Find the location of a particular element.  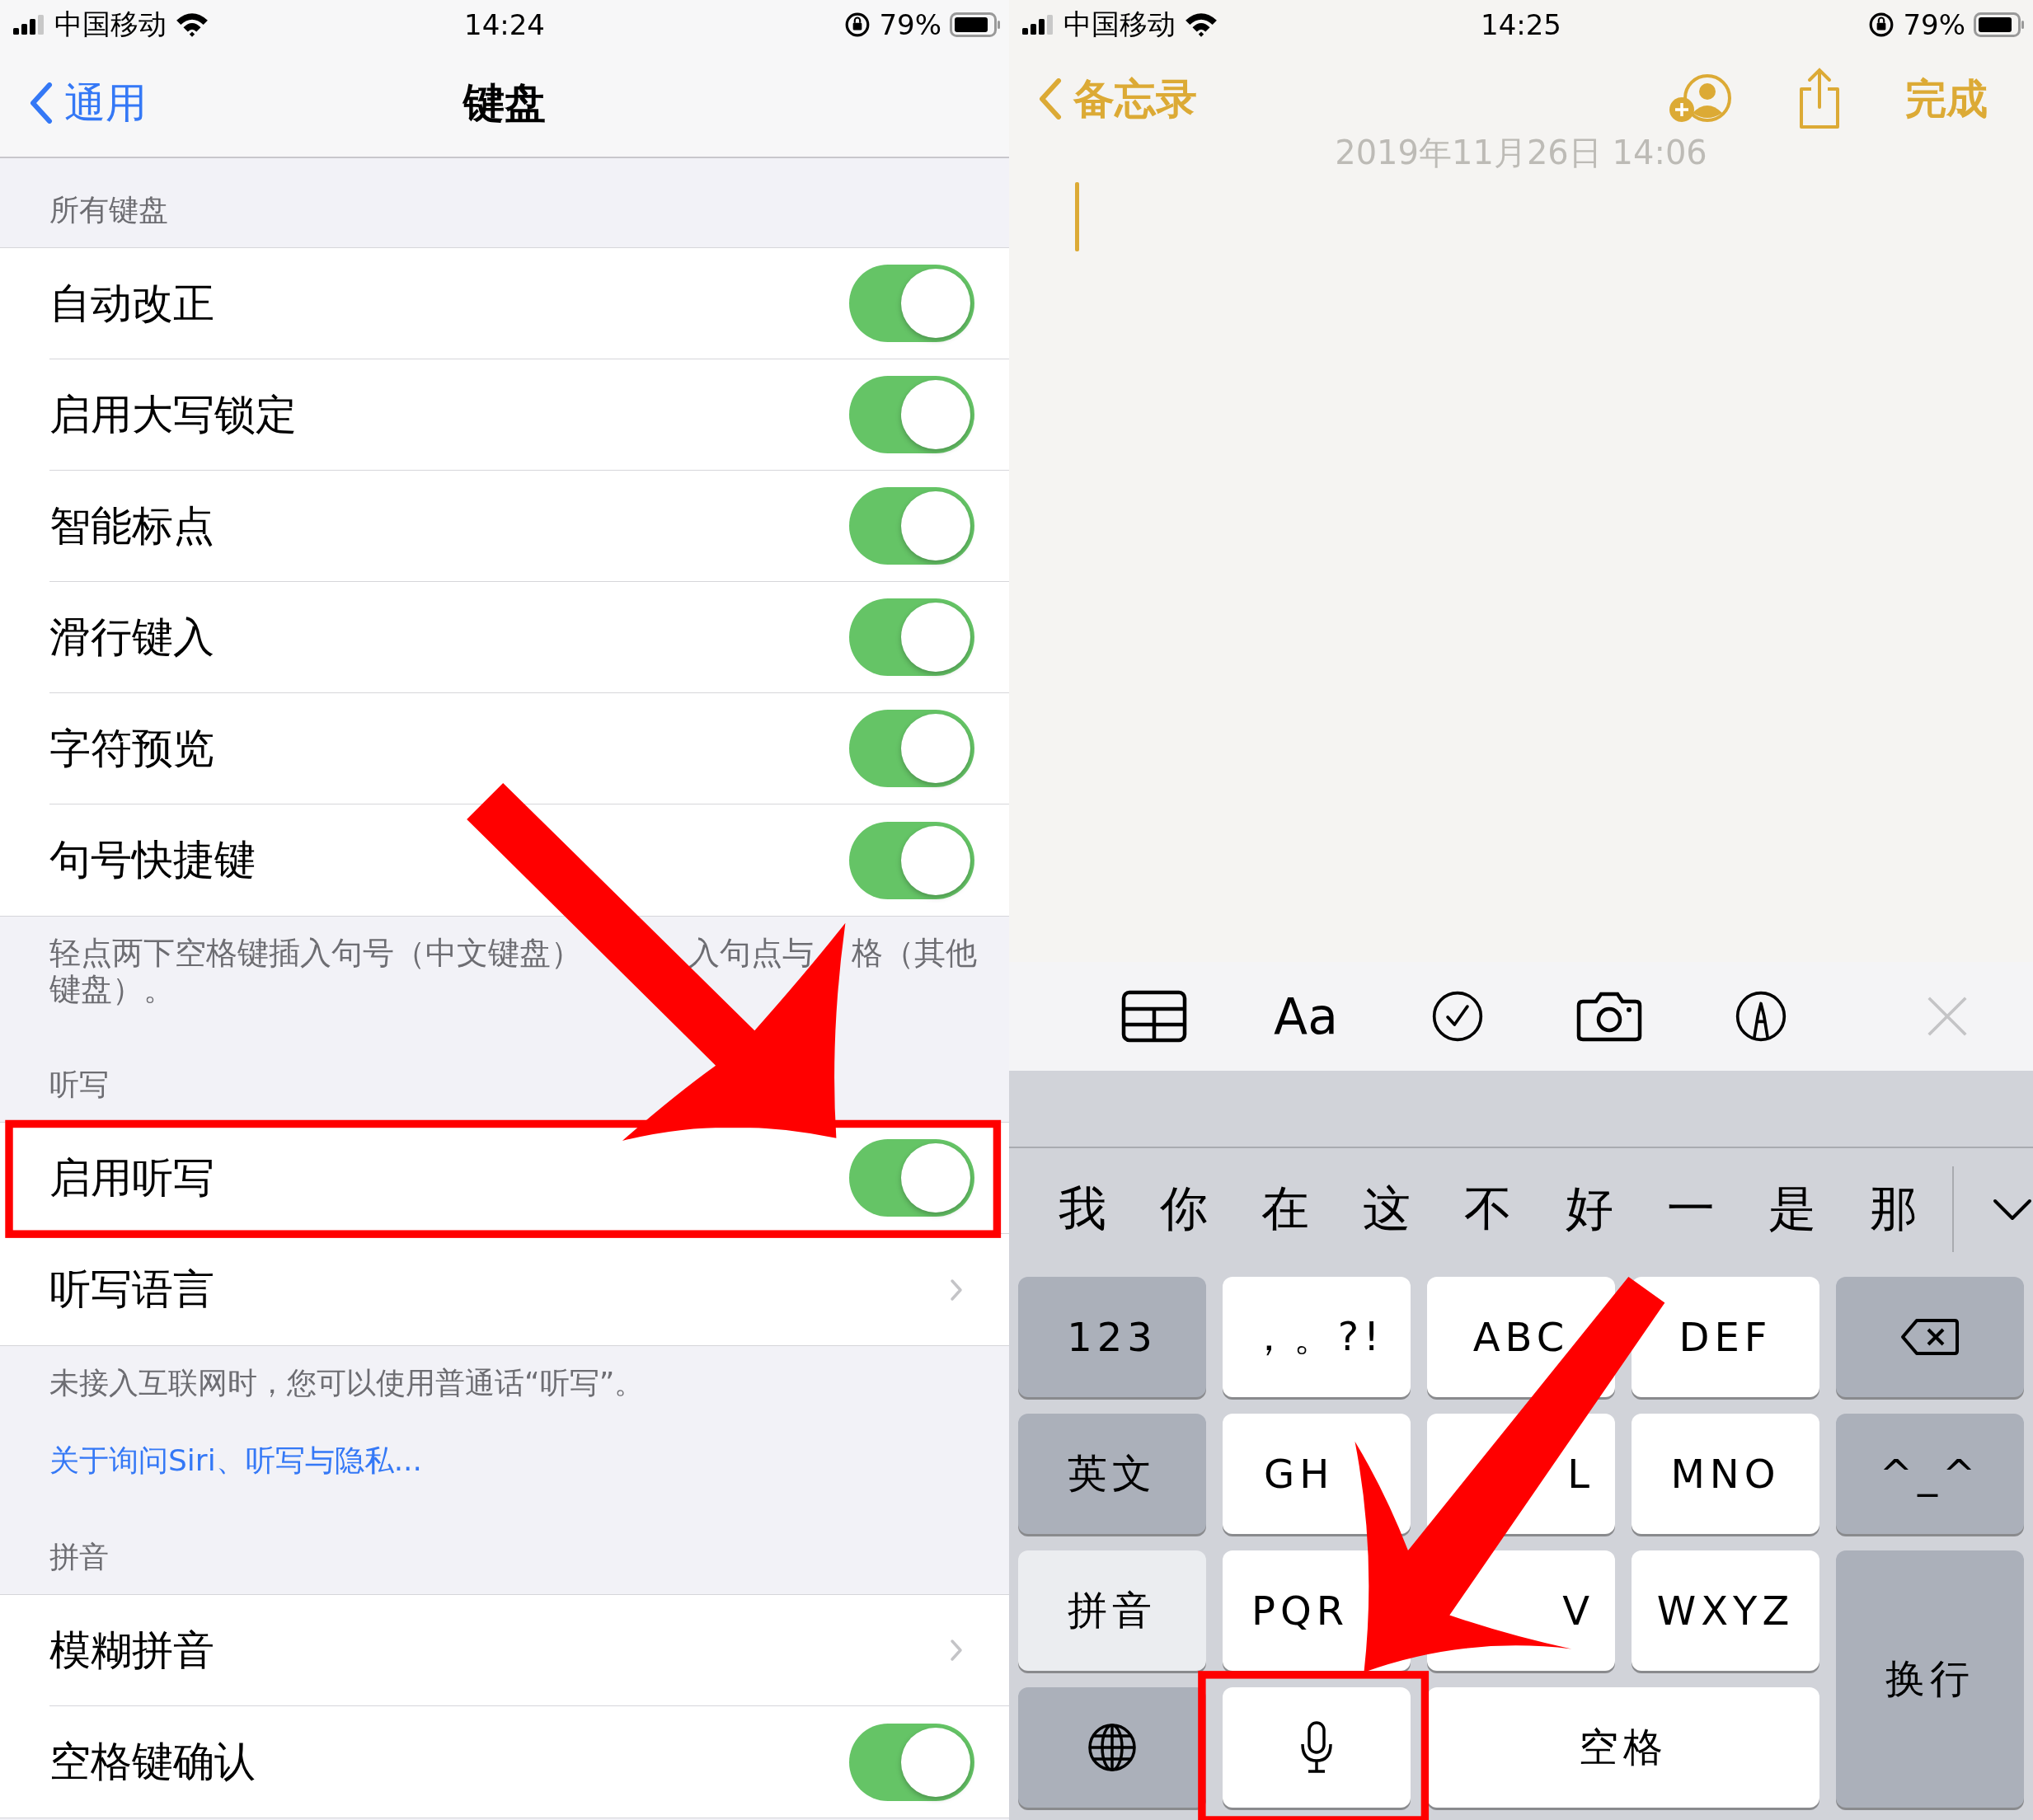

globe-icon is located at coordinates (1112, 1747).